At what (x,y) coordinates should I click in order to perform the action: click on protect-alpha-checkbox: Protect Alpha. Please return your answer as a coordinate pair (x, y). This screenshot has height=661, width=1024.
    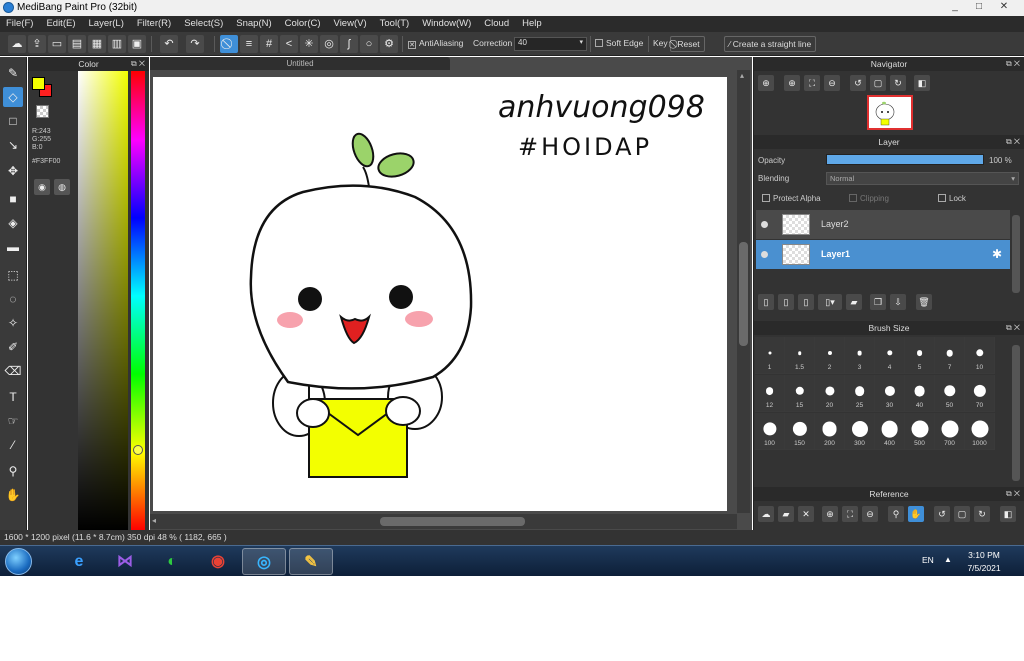
    Looking at the image, I should click on (791, 198).